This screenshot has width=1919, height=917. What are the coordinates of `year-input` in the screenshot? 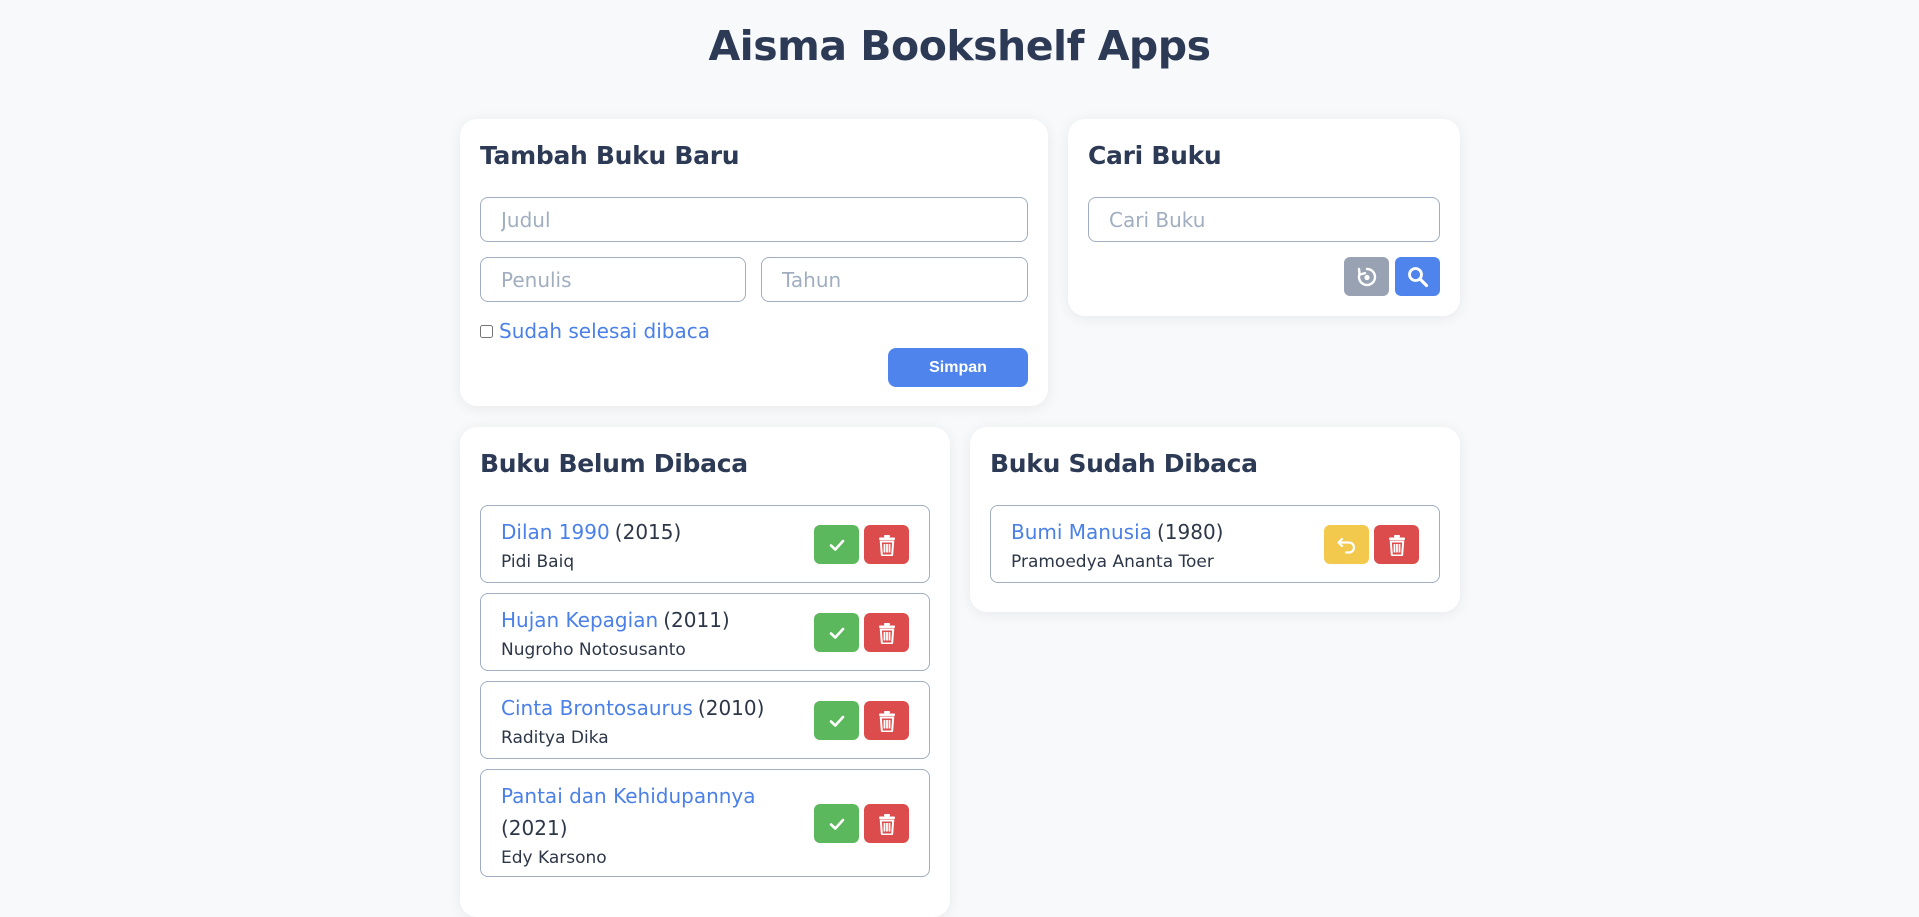 It's located at (894, 279).